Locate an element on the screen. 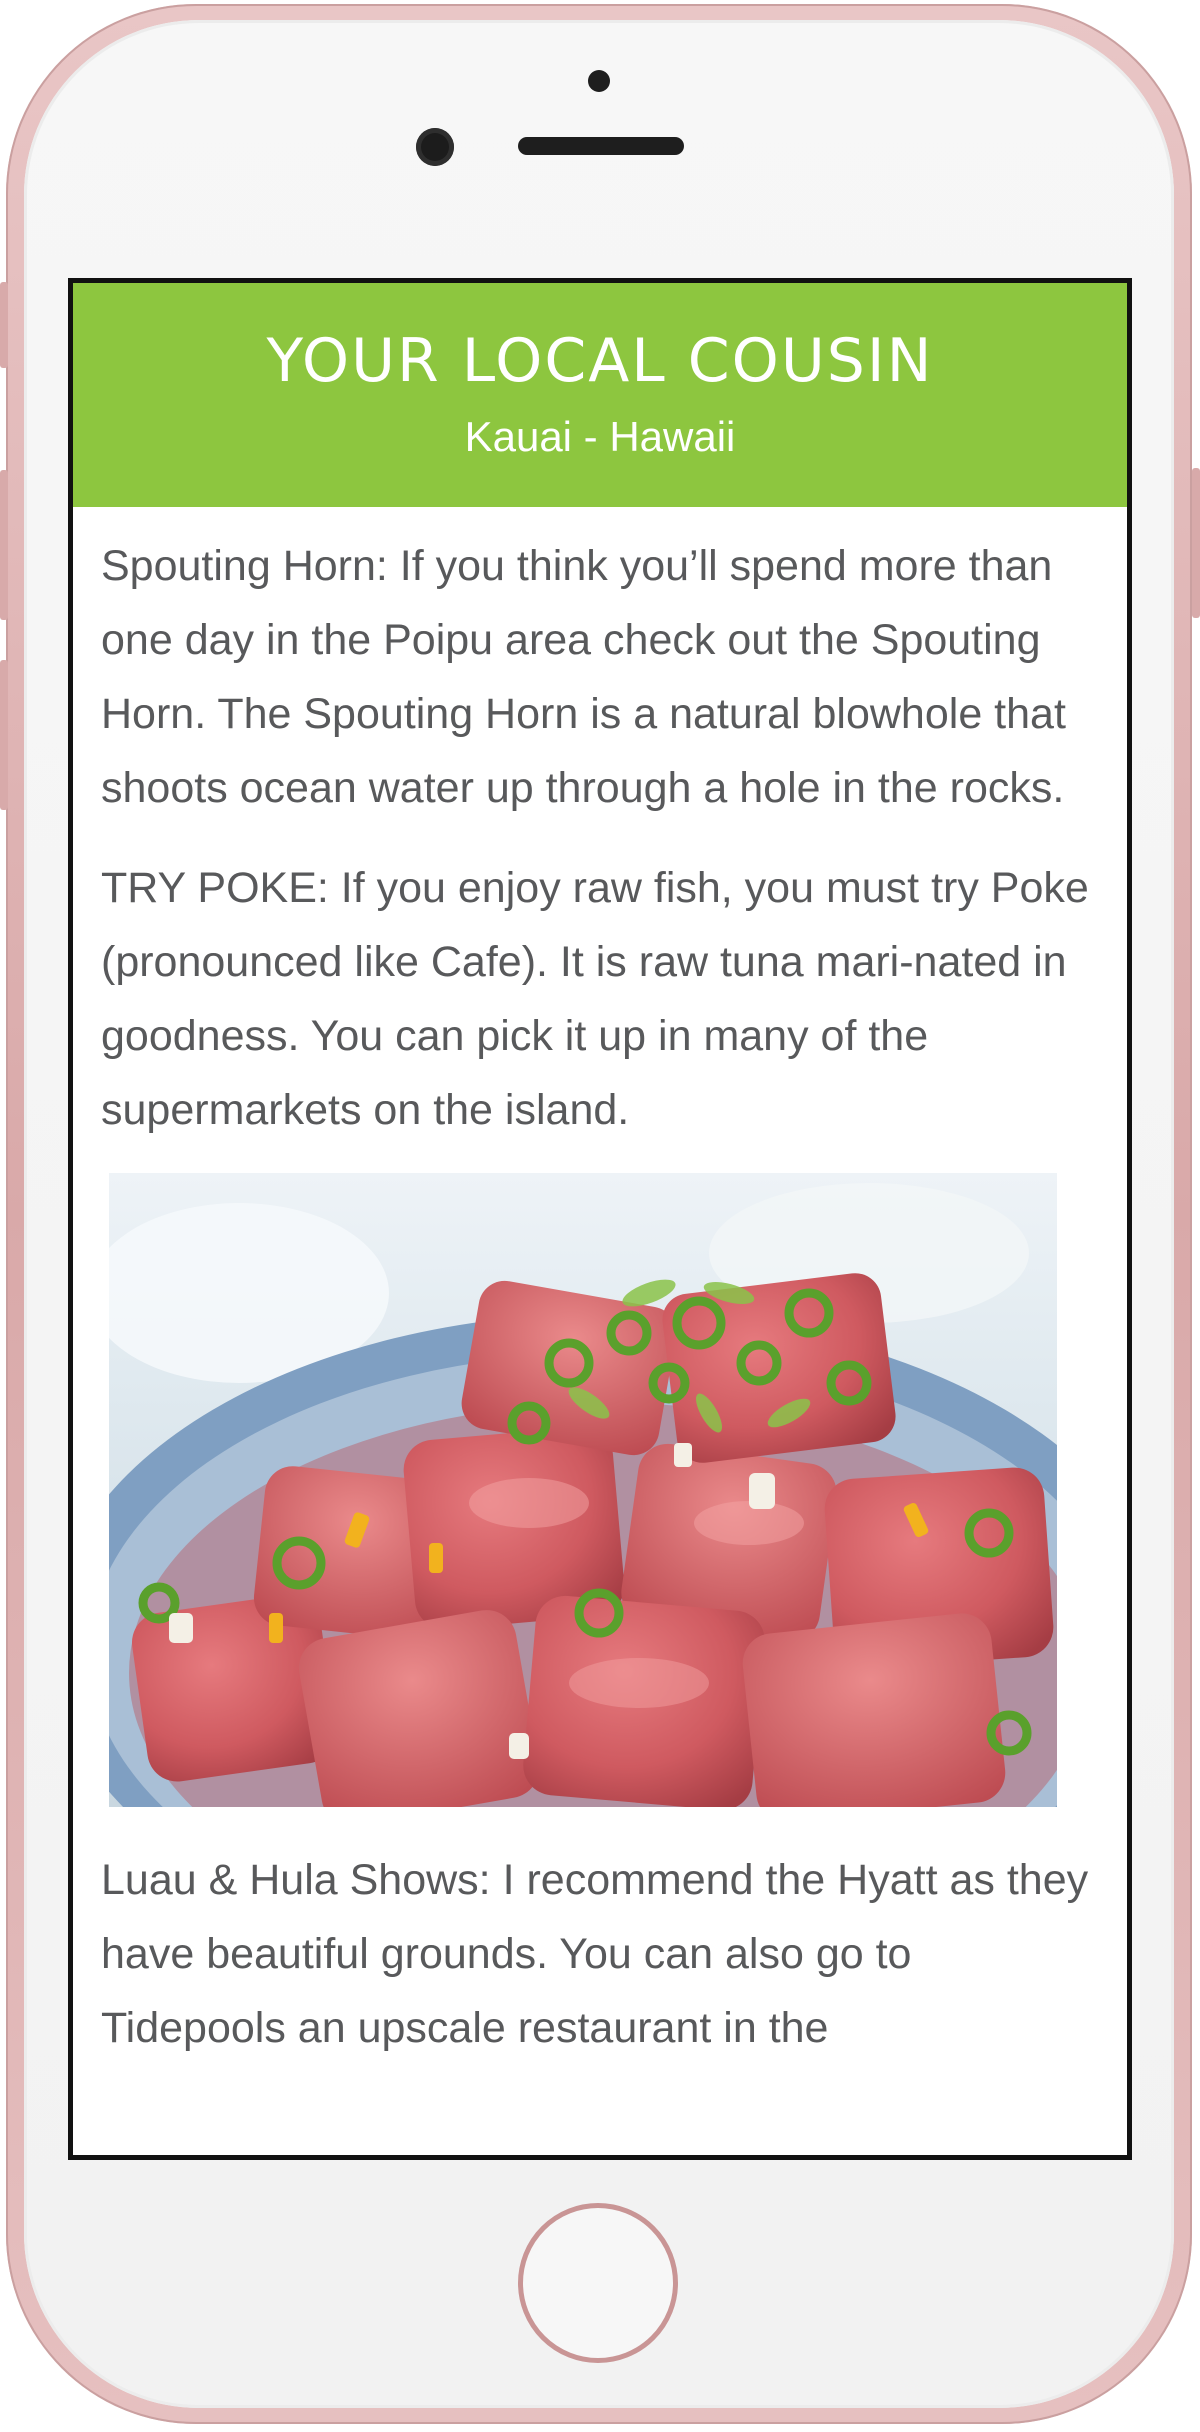  earpiece-speaker is located at coordinates (601, 146).